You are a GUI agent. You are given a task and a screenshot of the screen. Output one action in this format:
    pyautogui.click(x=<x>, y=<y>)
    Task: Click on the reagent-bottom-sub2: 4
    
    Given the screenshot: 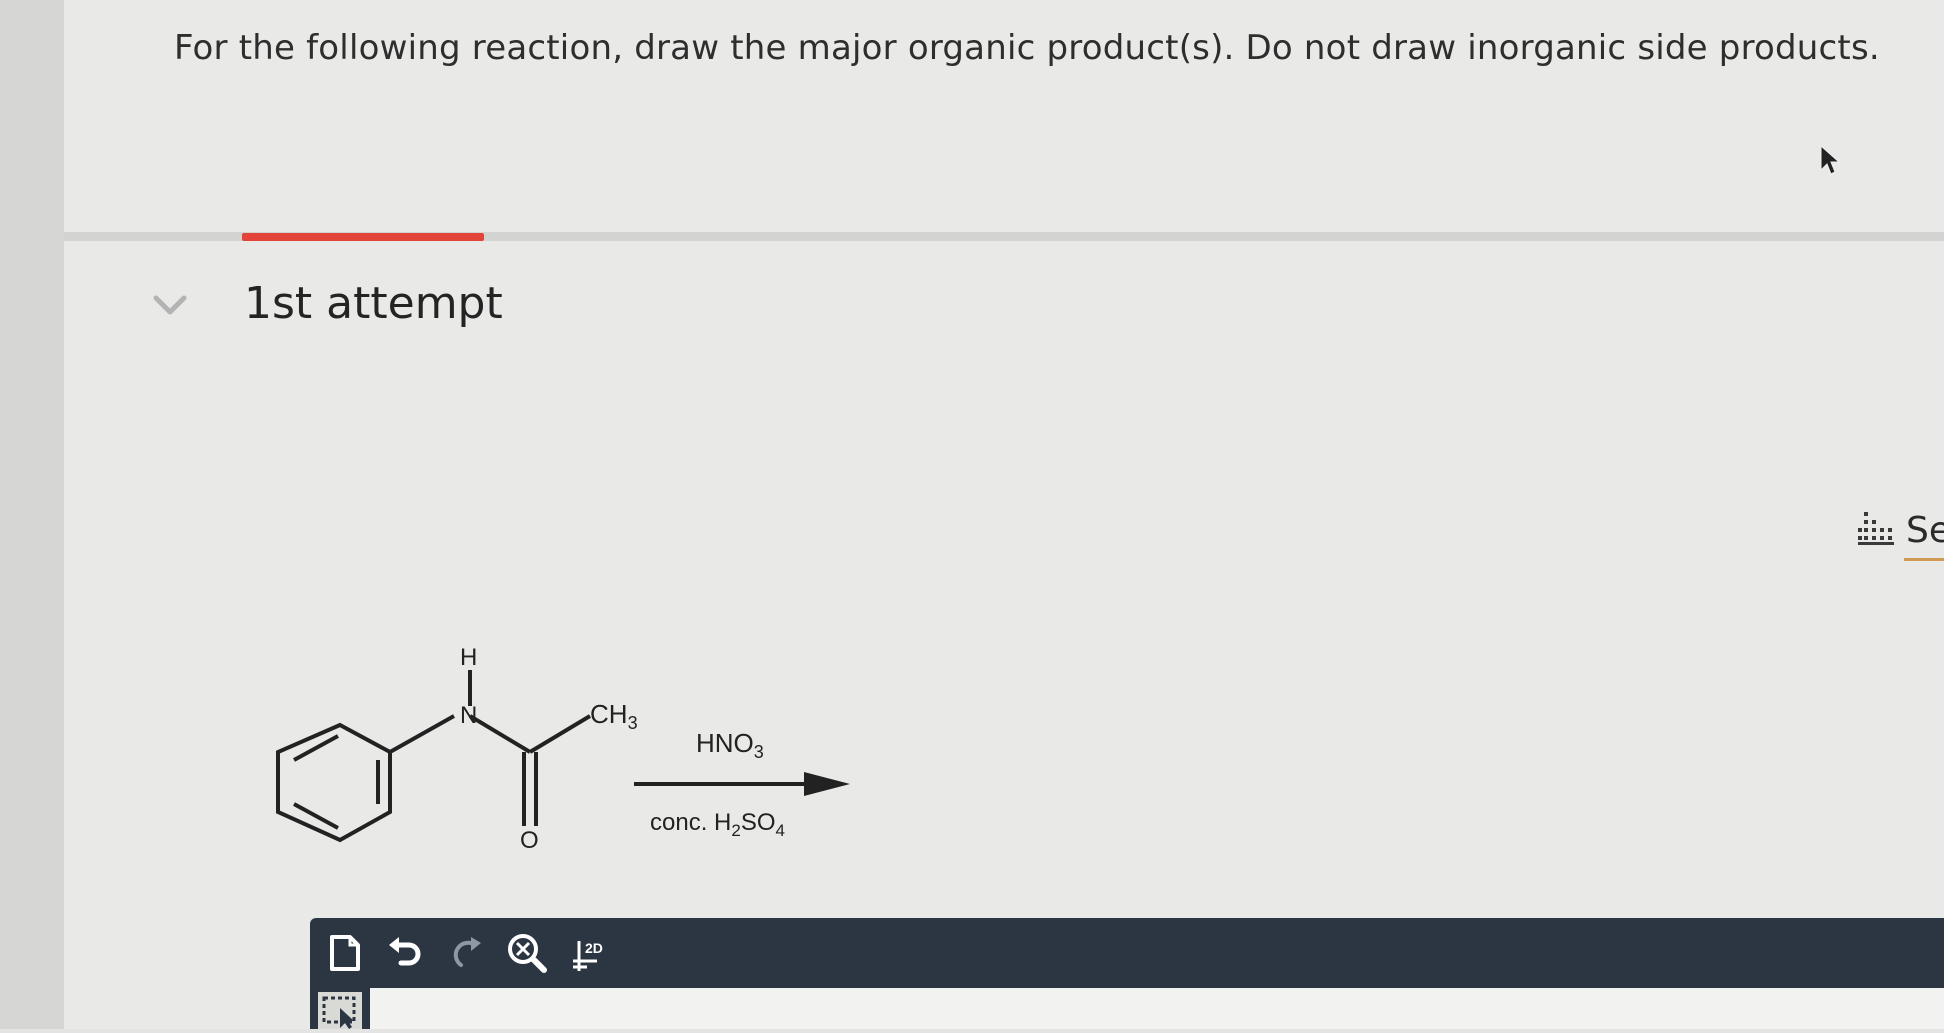 What is the action you would take?
    pyautogui.click(x=780, y=830)
    